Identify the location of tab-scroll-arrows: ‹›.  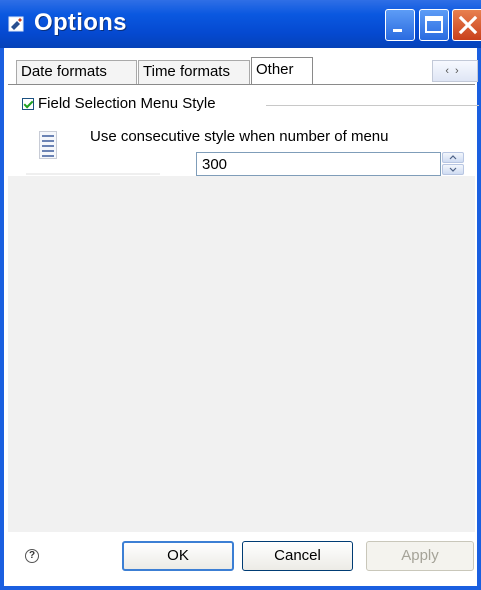
(455, 71).